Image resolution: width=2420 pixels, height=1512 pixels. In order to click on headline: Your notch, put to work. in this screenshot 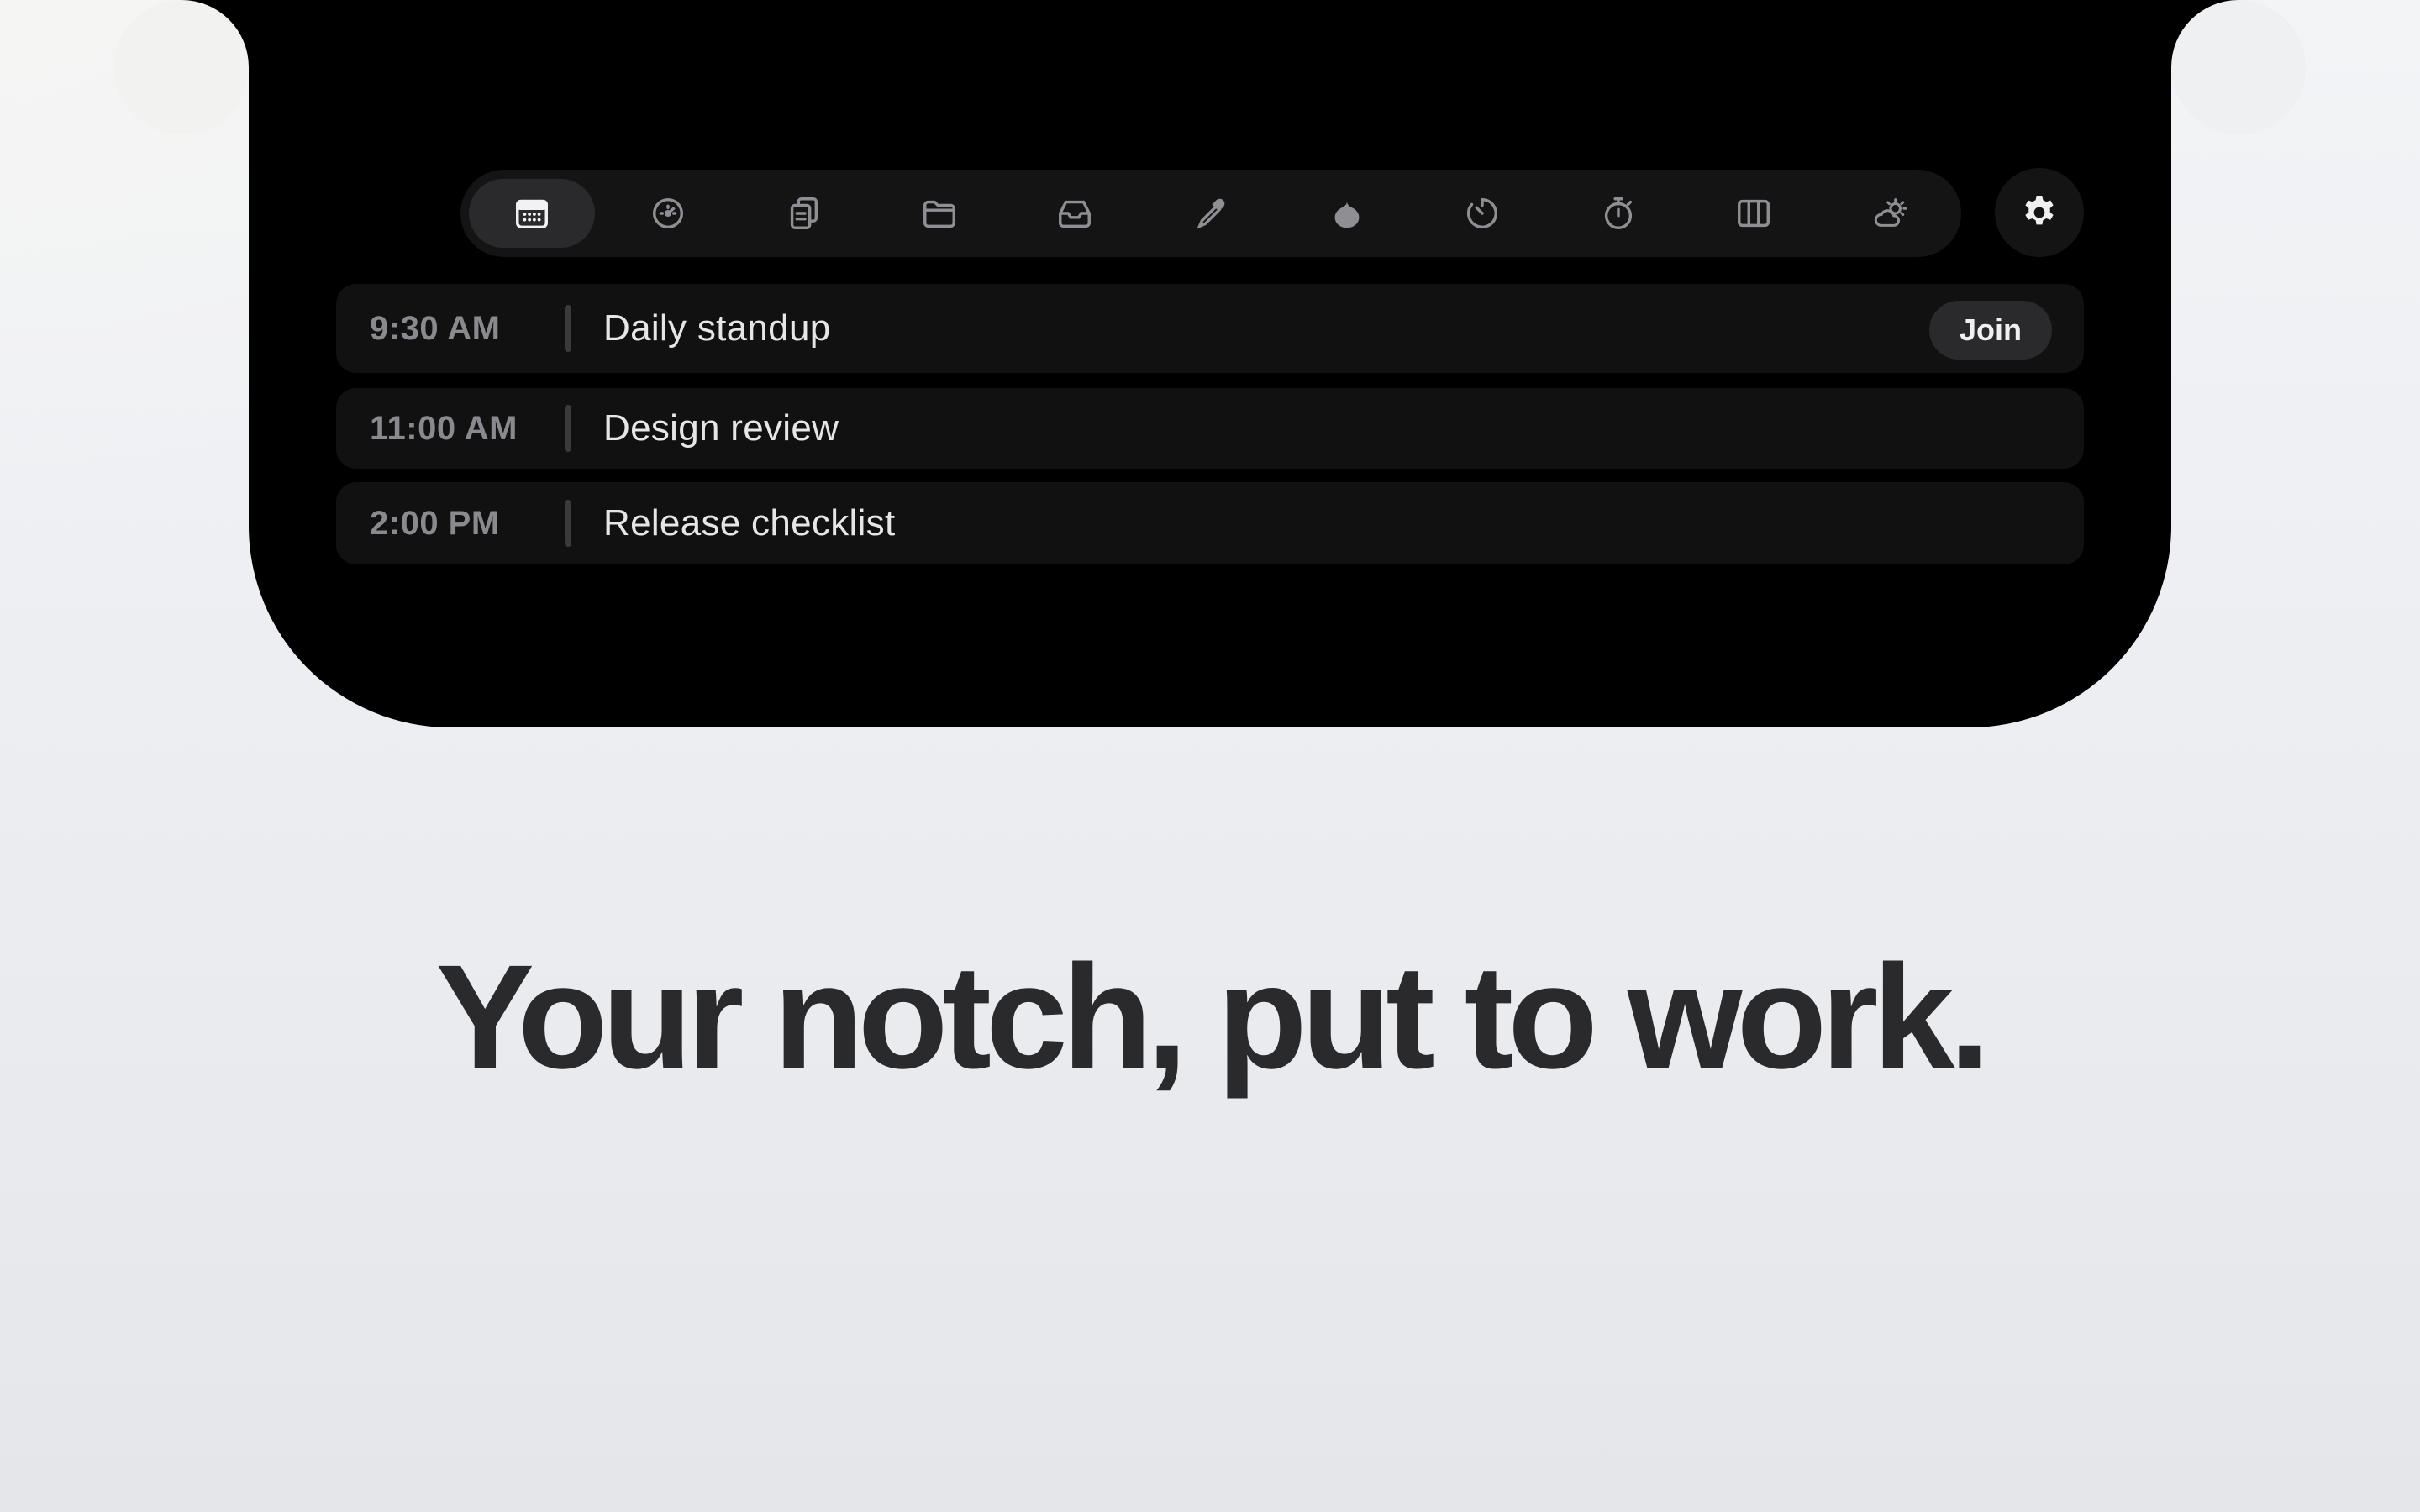, I will do `click(1213, 1017)`.